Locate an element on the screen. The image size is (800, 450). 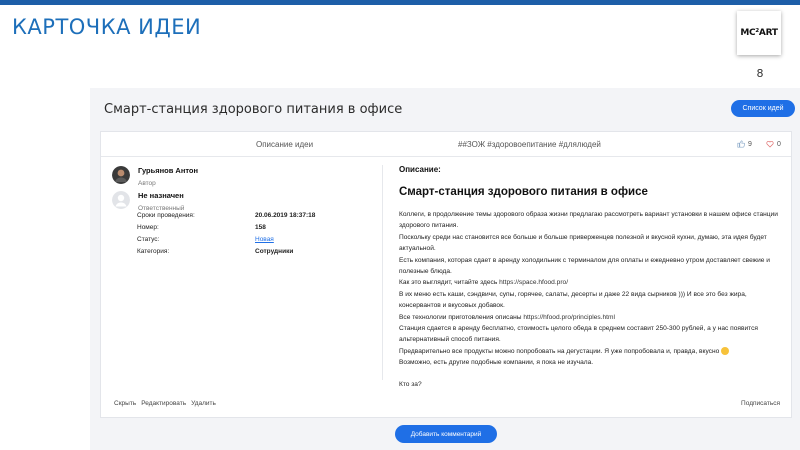
info-value: 158 is located at coordinates (260, 227).